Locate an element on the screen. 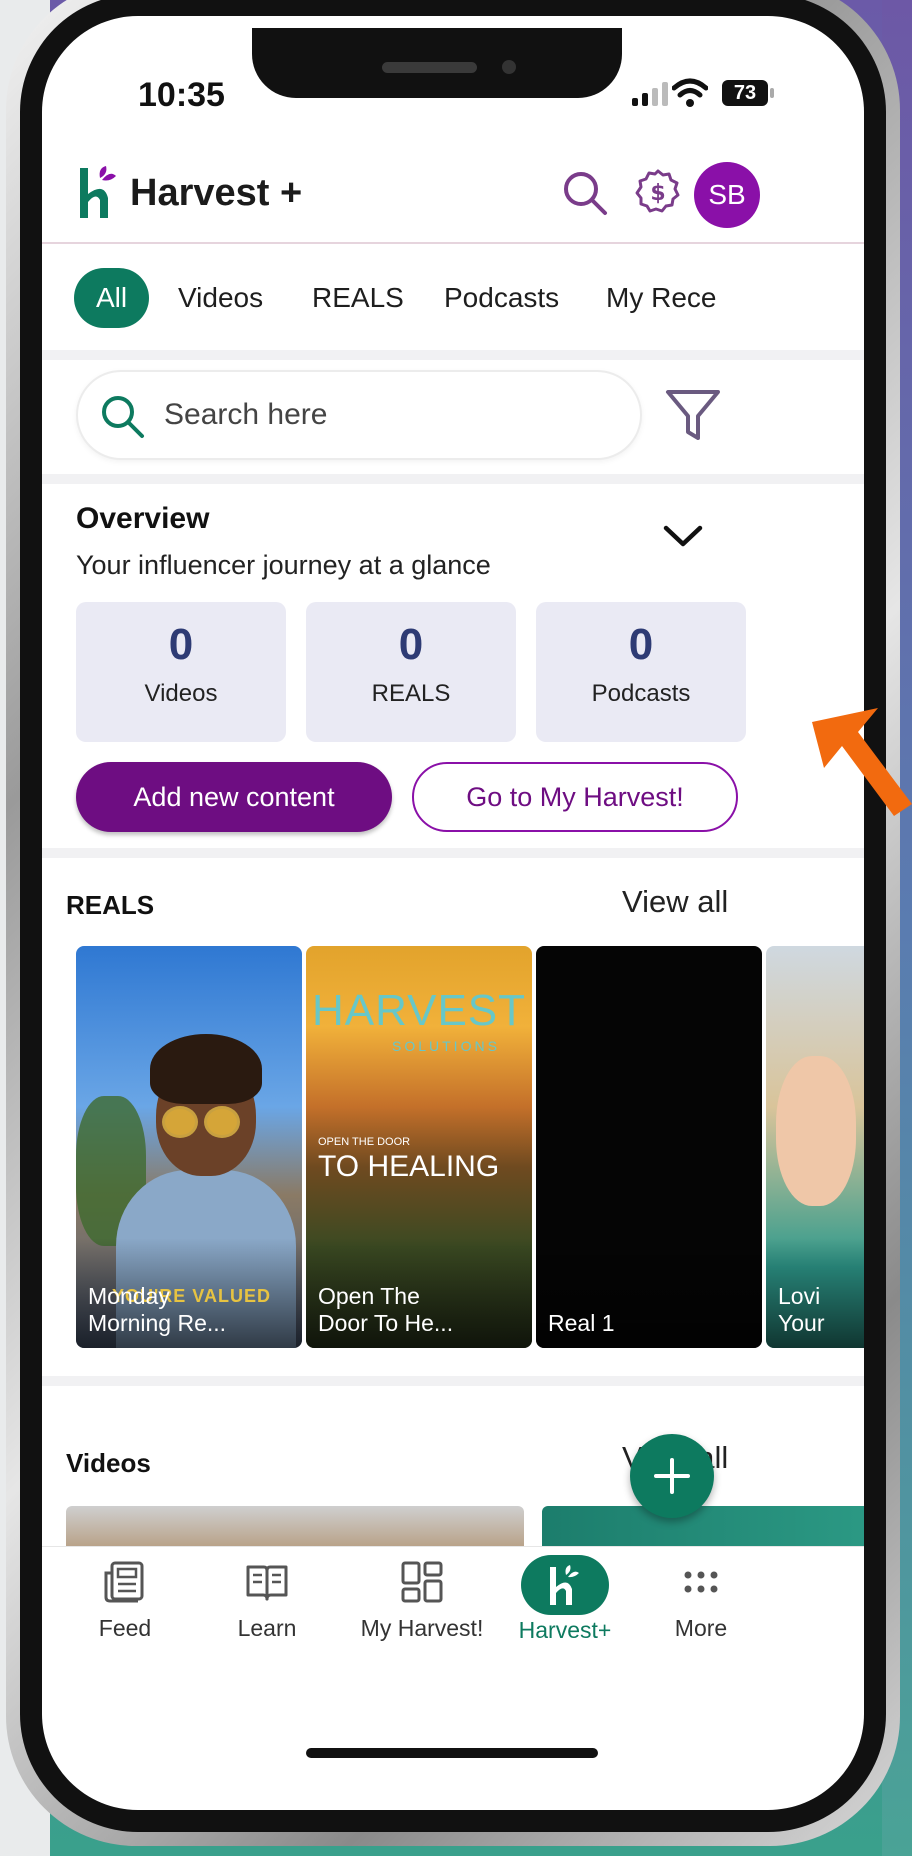 This screenshot has height=1856, width=912. card-headline: TO HEALING is located at coordinates (409, 1166).